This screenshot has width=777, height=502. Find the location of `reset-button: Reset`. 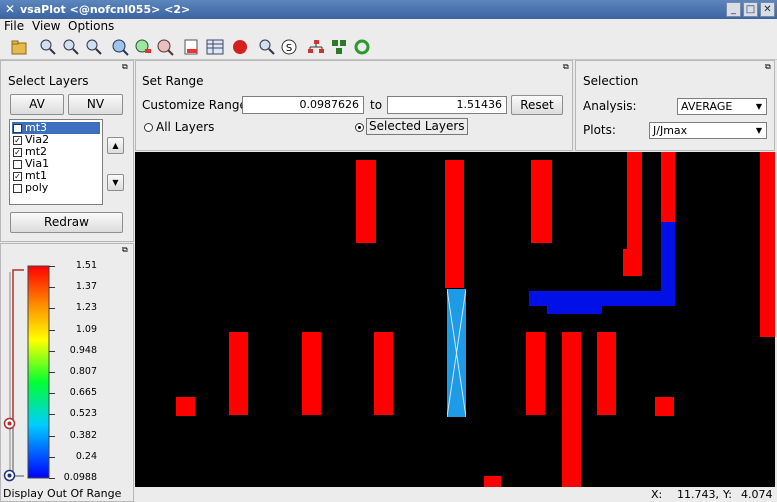

reset-button: Reset is located at coordinates (537, 105).